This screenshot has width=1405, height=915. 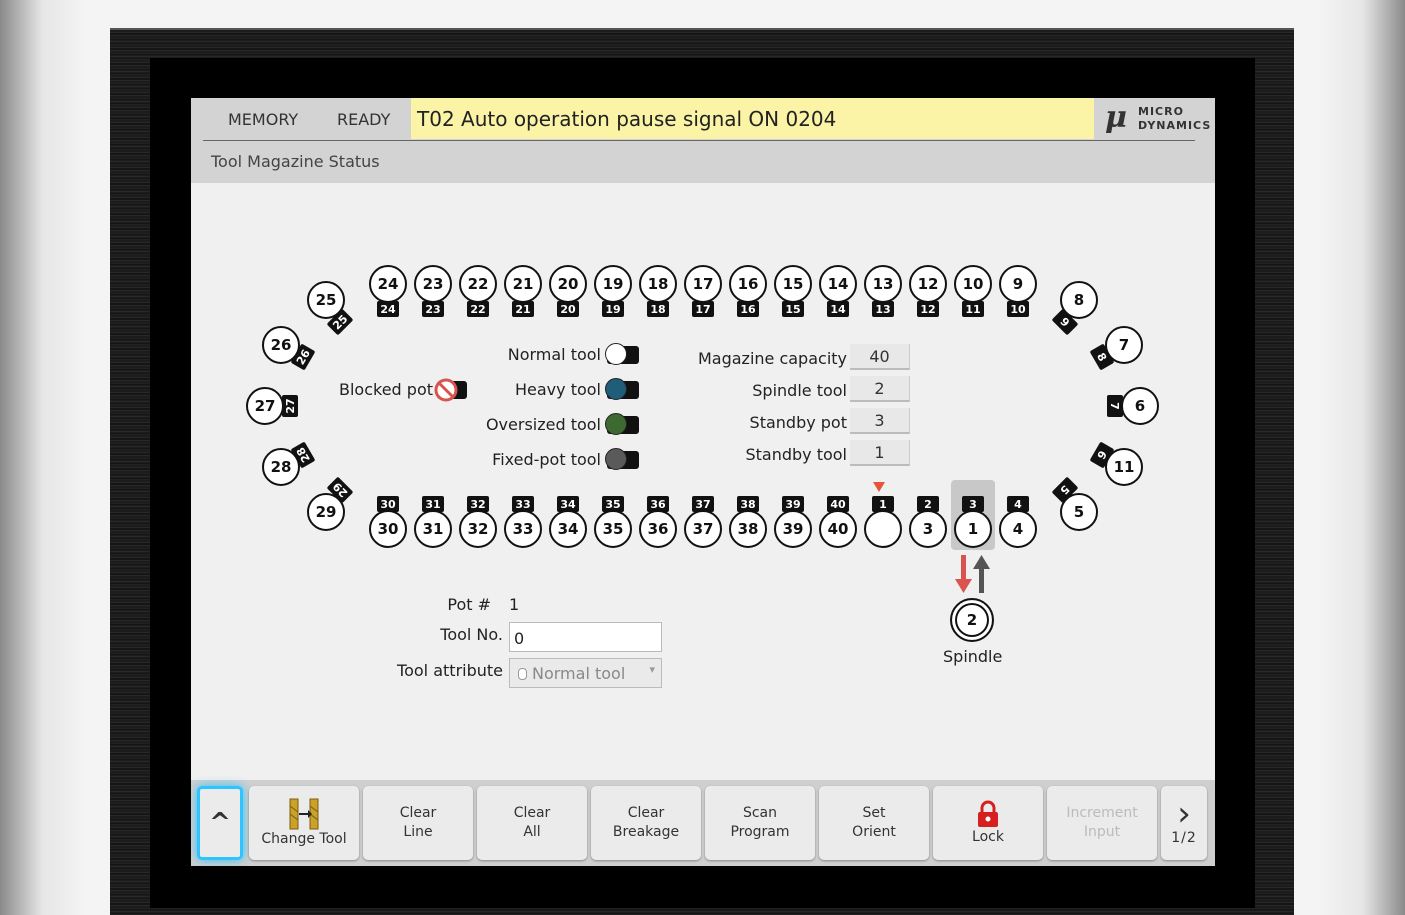 What do you see at coordinates (433, 529) in the screenshot?
I see `tool-pot-31: 31` at bounding box center [433, 529].